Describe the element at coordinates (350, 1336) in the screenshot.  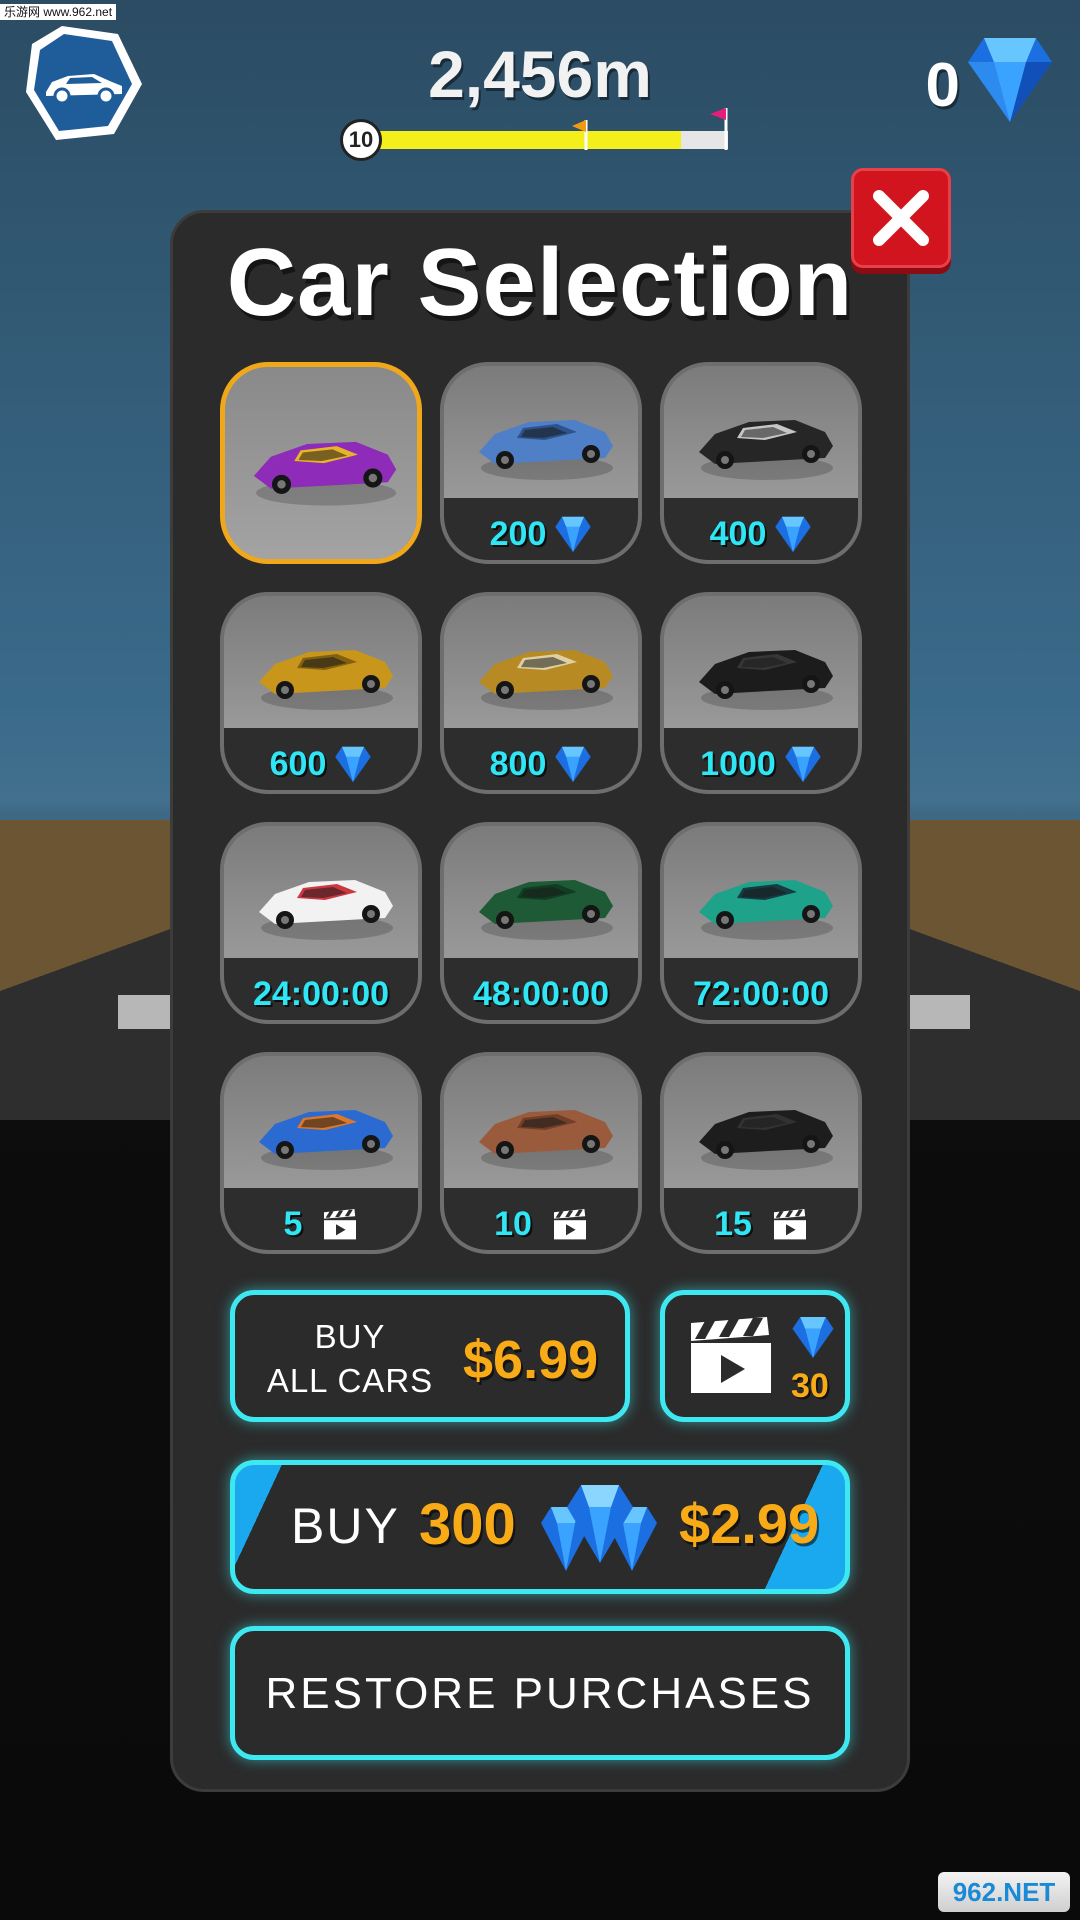
I see `buy-all-line1: BUY` at that location.